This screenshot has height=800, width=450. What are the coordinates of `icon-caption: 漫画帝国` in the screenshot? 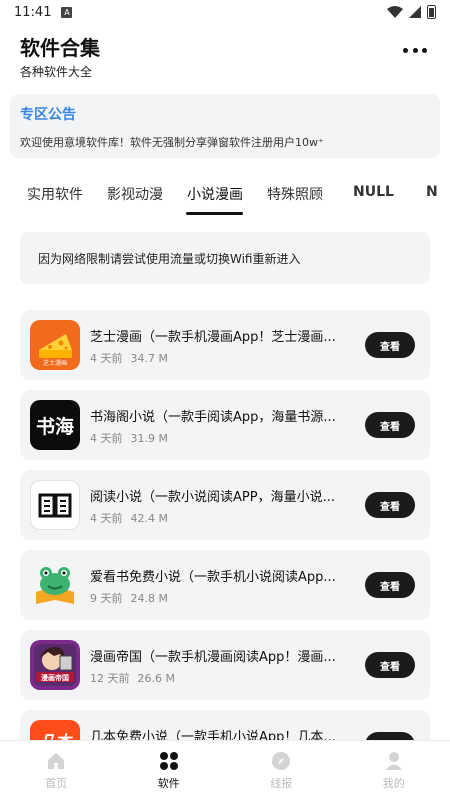 It's located at (55, 678).